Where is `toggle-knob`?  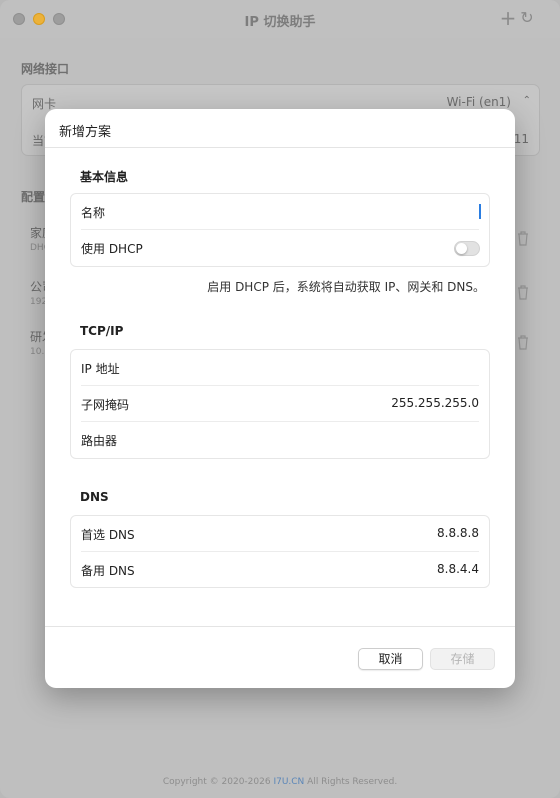
toggle-knob is located at coordinates (461, 248).